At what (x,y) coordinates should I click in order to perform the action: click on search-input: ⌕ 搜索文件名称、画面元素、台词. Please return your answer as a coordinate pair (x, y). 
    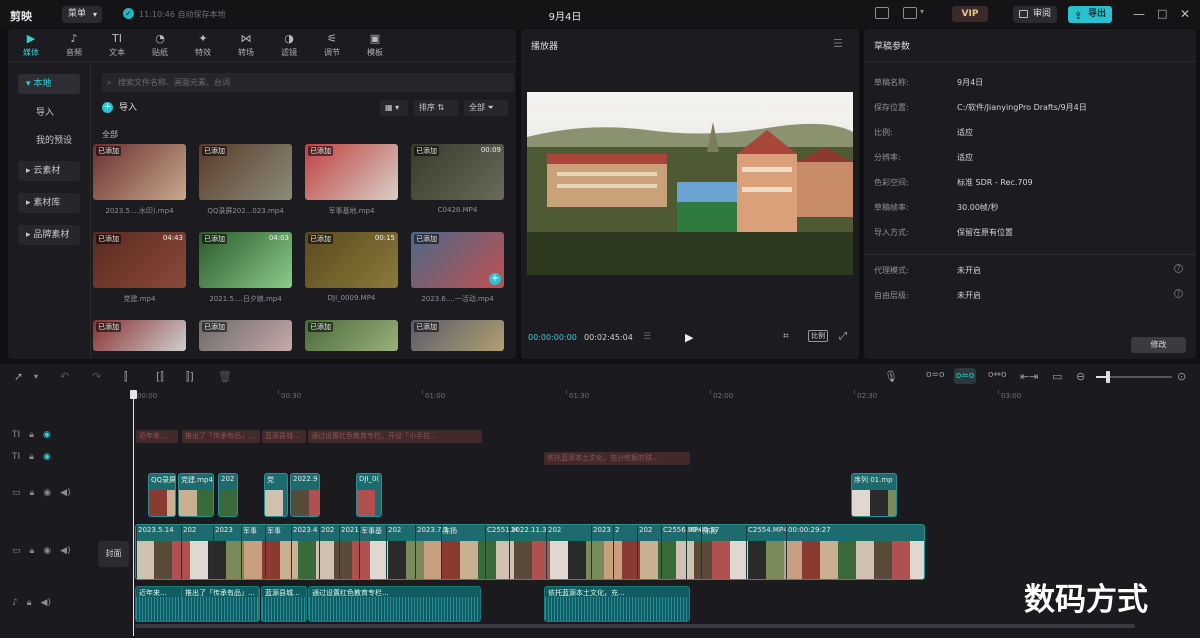
    Looking at the image, I should click on (308, 82).